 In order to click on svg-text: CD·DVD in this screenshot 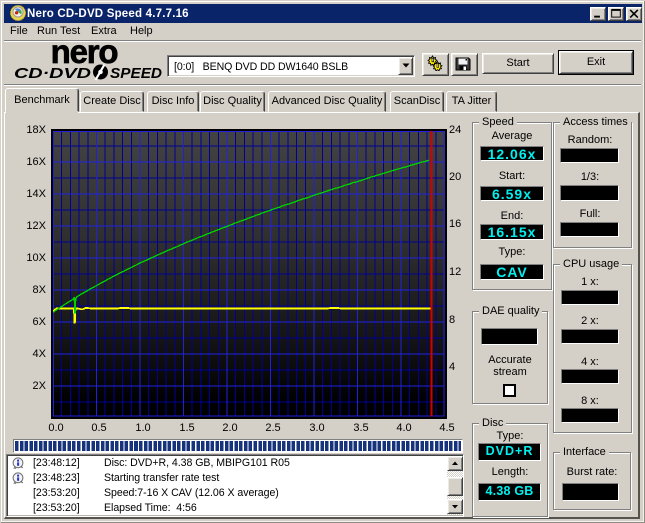, I will do `click(52, 73)`.